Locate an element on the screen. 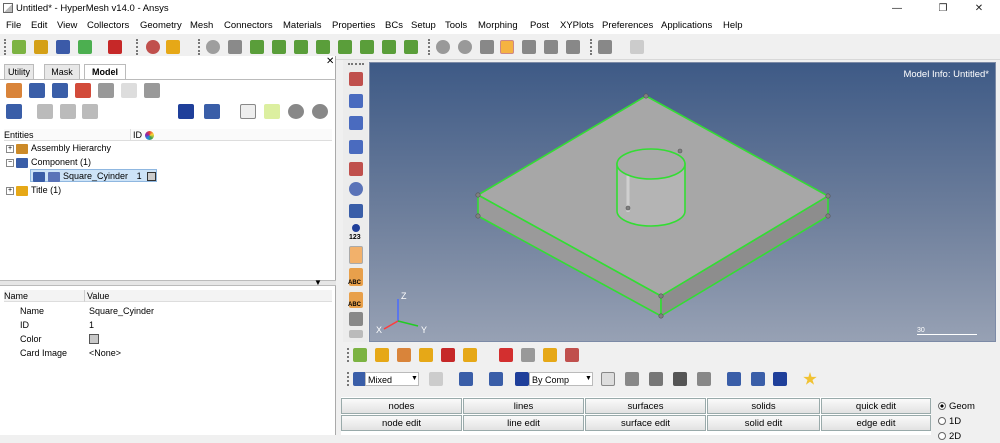  shaded-geometry-icon is located at coordinates (356, 189).